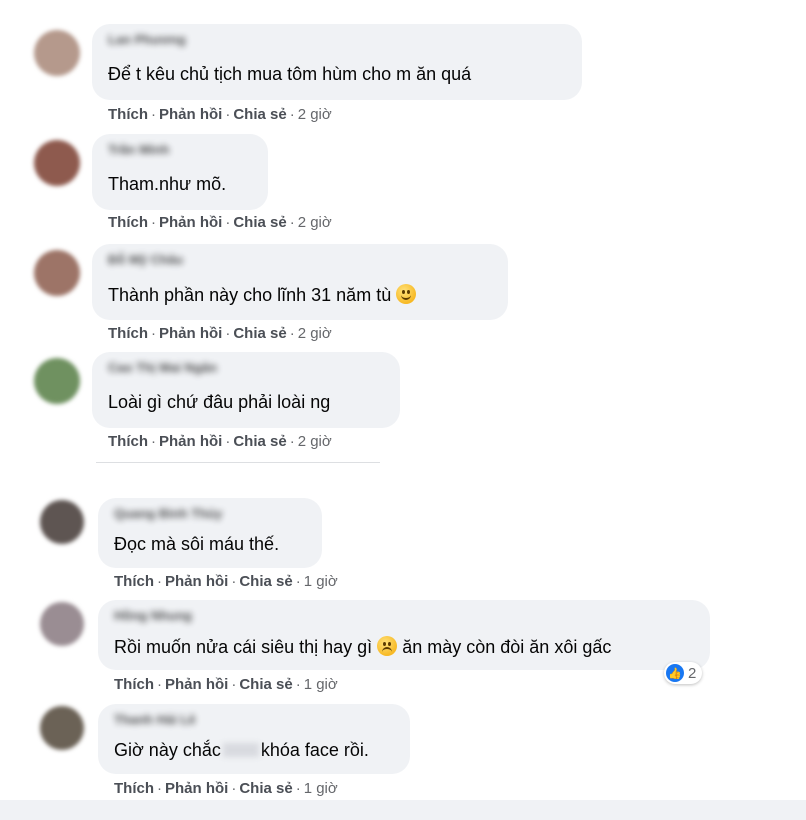 This screenshot has height=820, width=806. I want to click on smile-emoji, so click(406, 294).